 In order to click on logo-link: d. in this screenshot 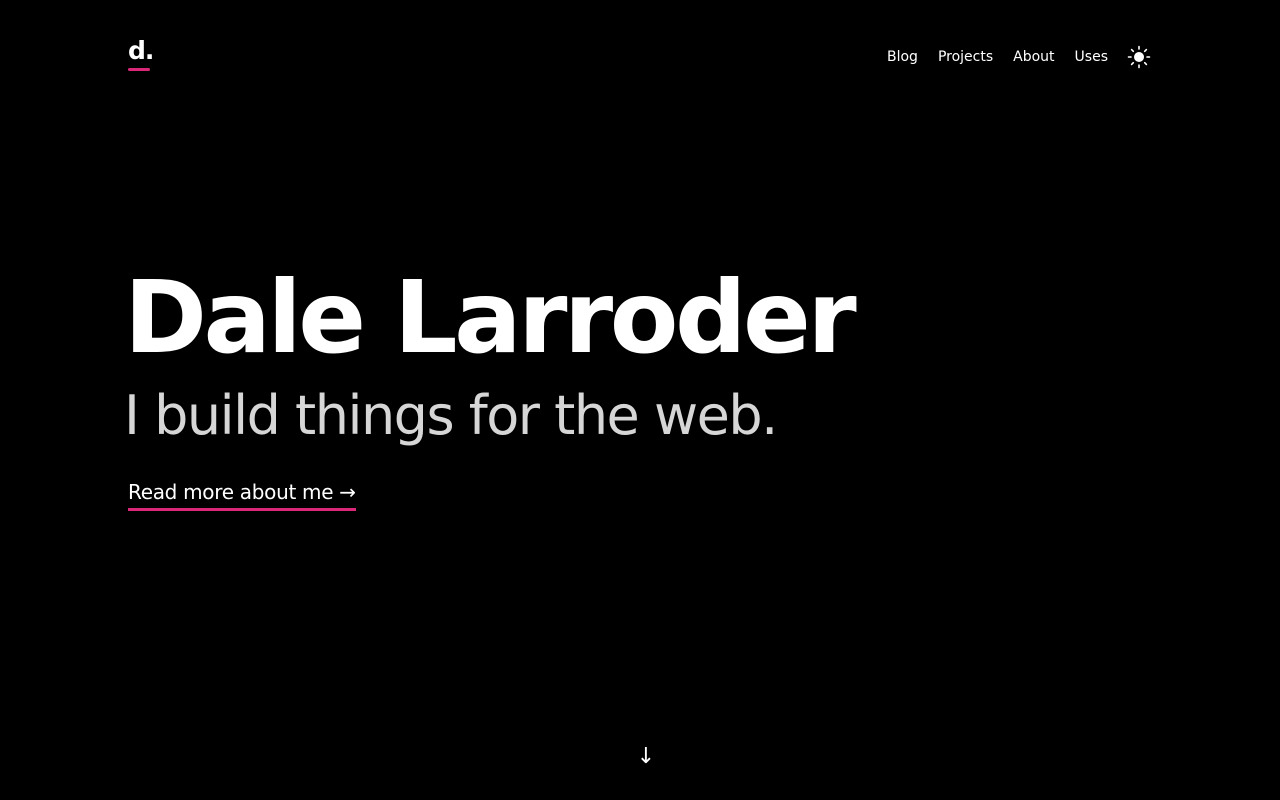, I will do `click(141, 53)`.